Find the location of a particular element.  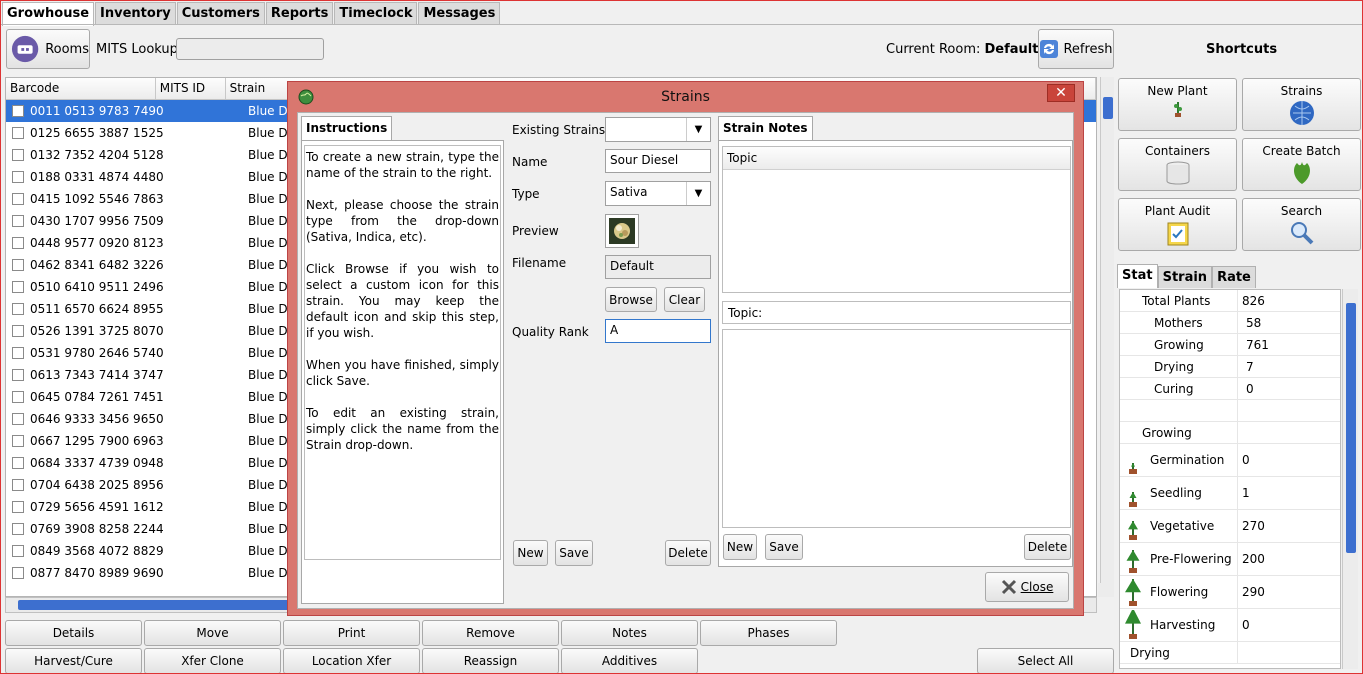

note-save-button: Save is located at coordinates (784, 547).